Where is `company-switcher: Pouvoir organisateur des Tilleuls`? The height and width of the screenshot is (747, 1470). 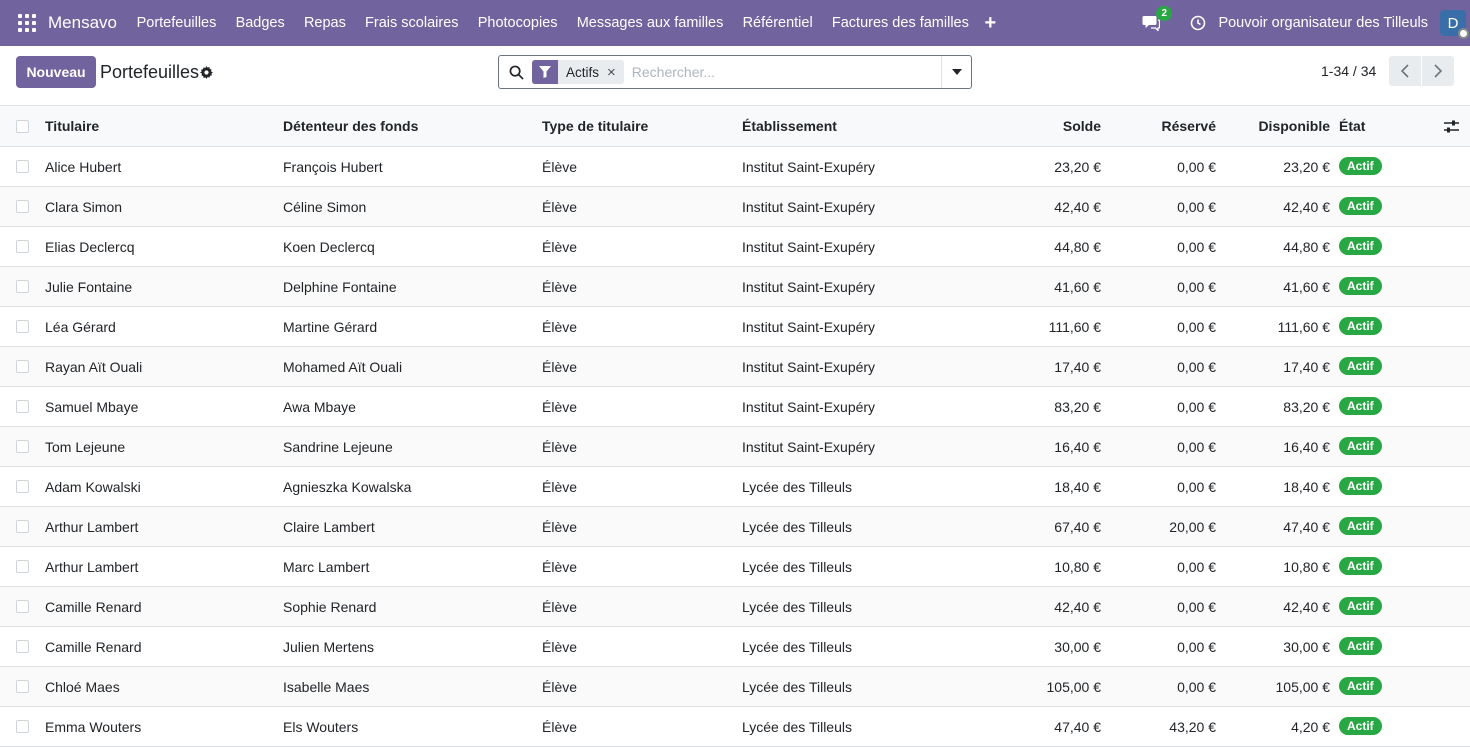 company-switcher: Pouvoir organisateur des Tilleuls is located at coordinates (1323, 23).